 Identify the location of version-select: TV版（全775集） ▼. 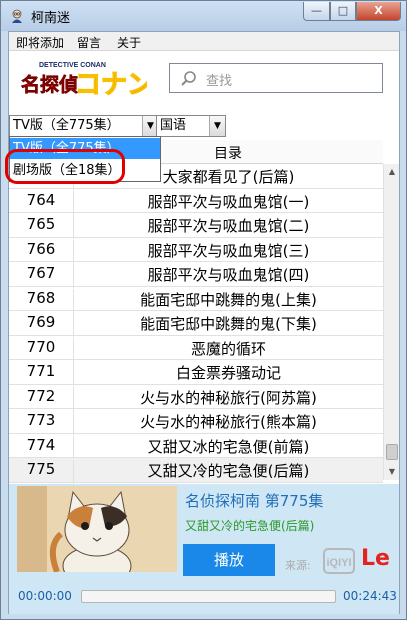
(84, 126).